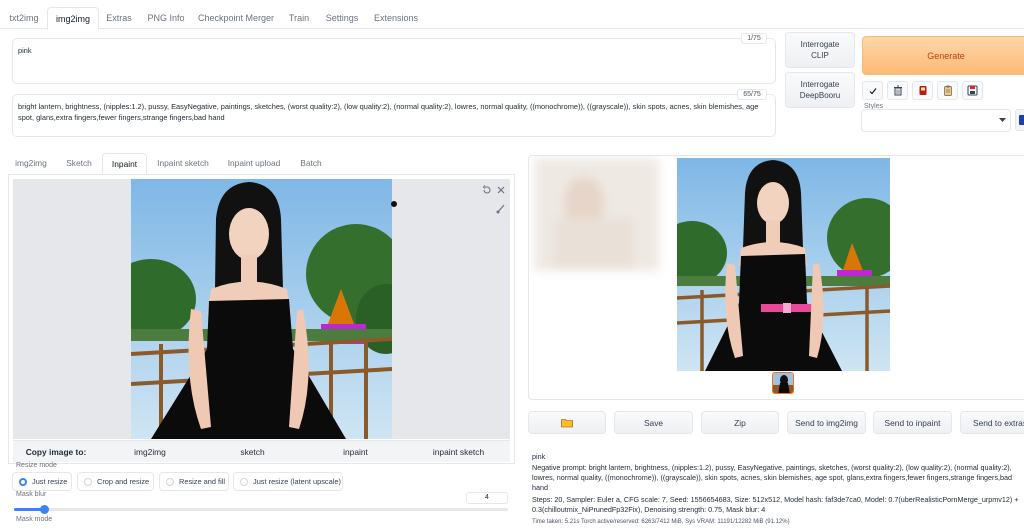 The height and width of the screenshot is (529, 1024). What do you see at coordinates (396, 18) in the screenshot?
I see `tab-extensions: Extensions` at bounding box center [396, 18].